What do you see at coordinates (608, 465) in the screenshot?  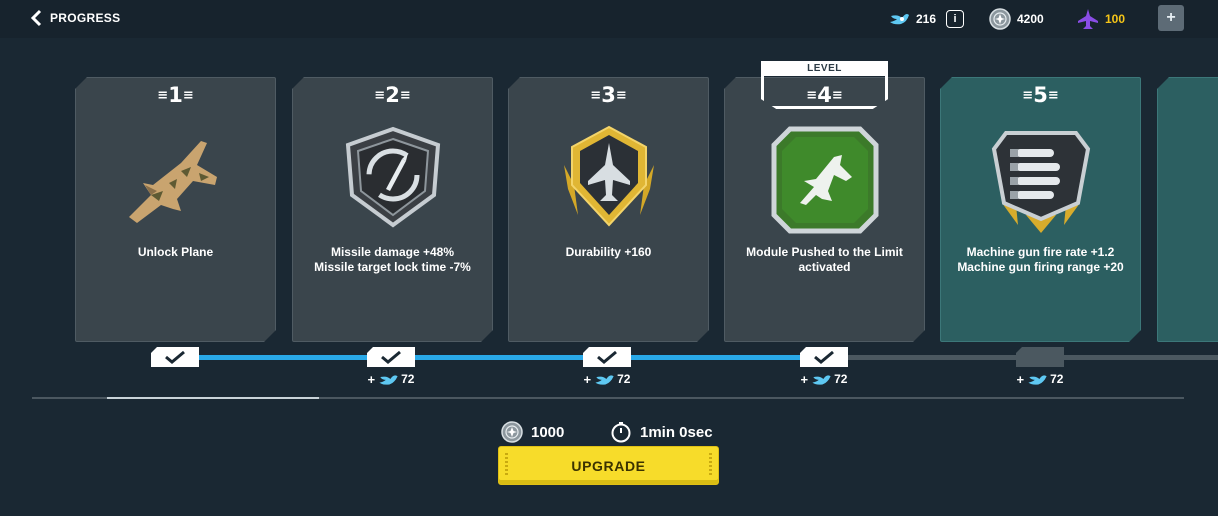 I see `upgrade-button: UPGRADE` at bounding box center [608, 465].